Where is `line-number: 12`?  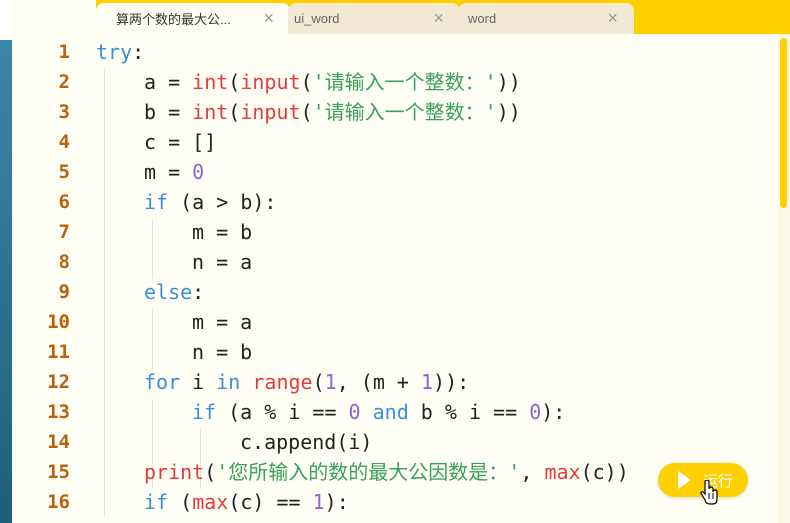 line-number: 12 is located at coordinates (58, 382).